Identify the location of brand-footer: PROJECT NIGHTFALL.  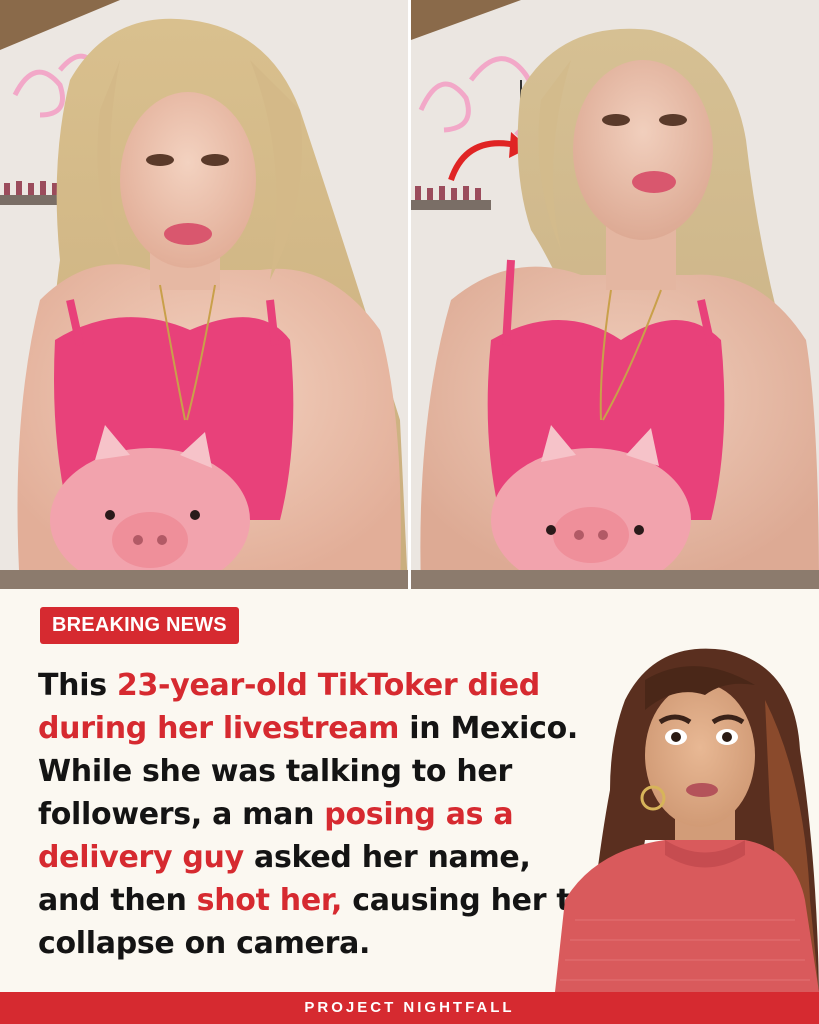
(409, 1008).